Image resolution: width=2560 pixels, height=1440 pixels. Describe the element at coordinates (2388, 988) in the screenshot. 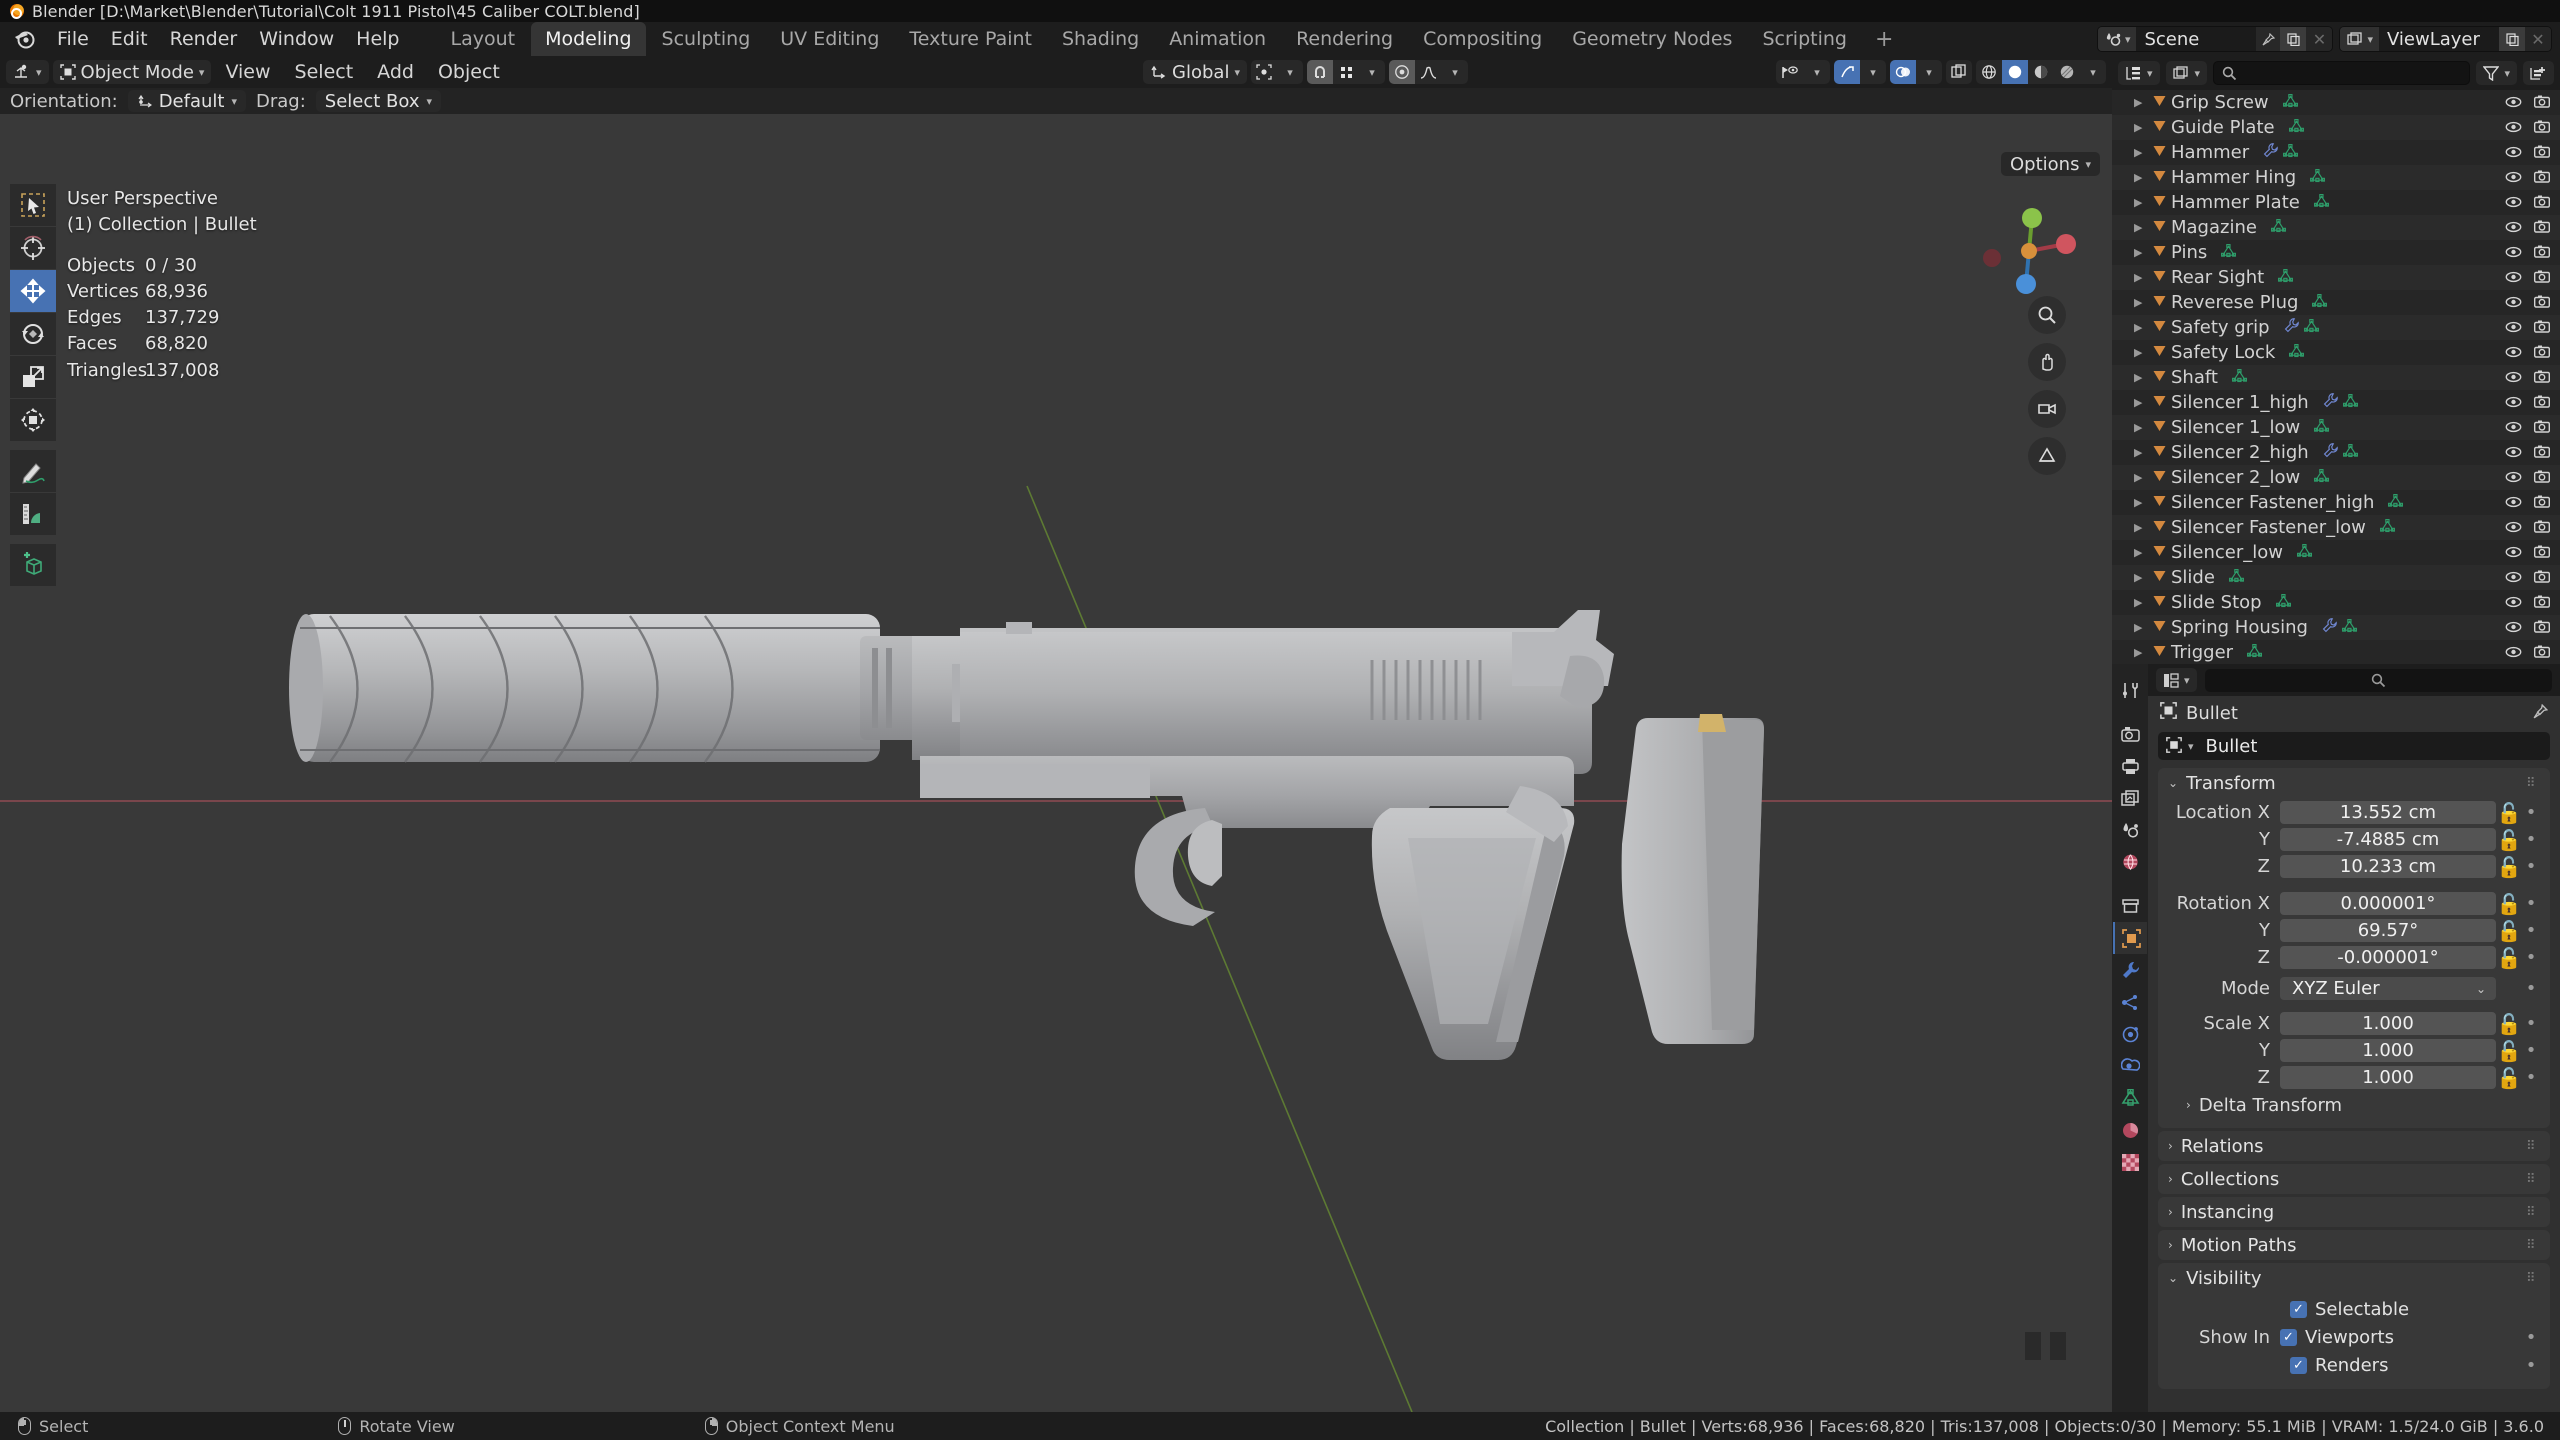

I see `rotation-mode-dropdown: XYZ Euler ⌄` at that location.